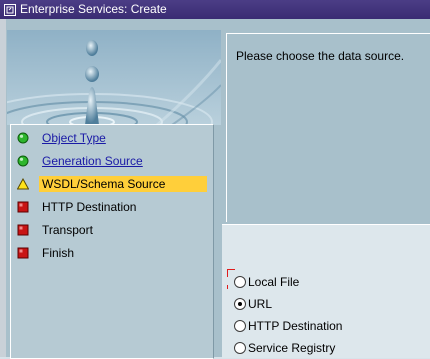 This screenshot has width=430, height=359. I want to click on step-wsdl-schema-source: WSDL/Schema Source, so click(112, 184).